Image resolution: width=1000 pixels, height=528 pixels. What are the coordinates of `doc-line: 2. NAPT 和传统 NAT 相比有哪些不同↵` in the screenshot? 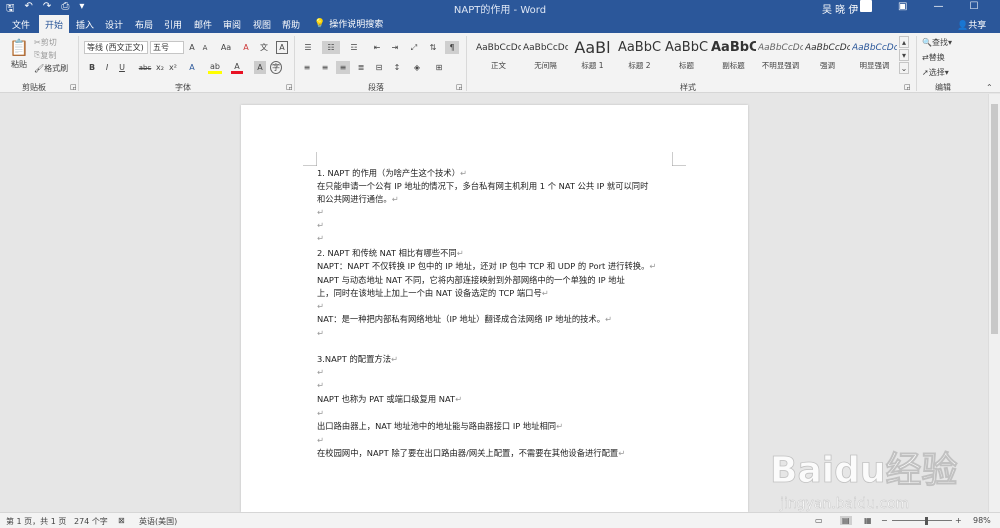 It's located at (390, 253).